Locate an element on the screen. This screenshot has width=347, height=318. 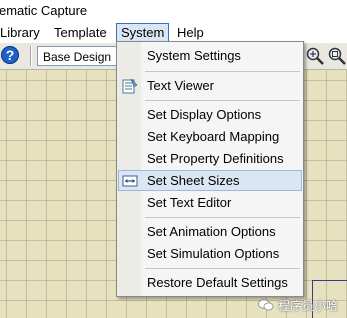
window-title: ematic Capture is located at coordinates (44, 10).